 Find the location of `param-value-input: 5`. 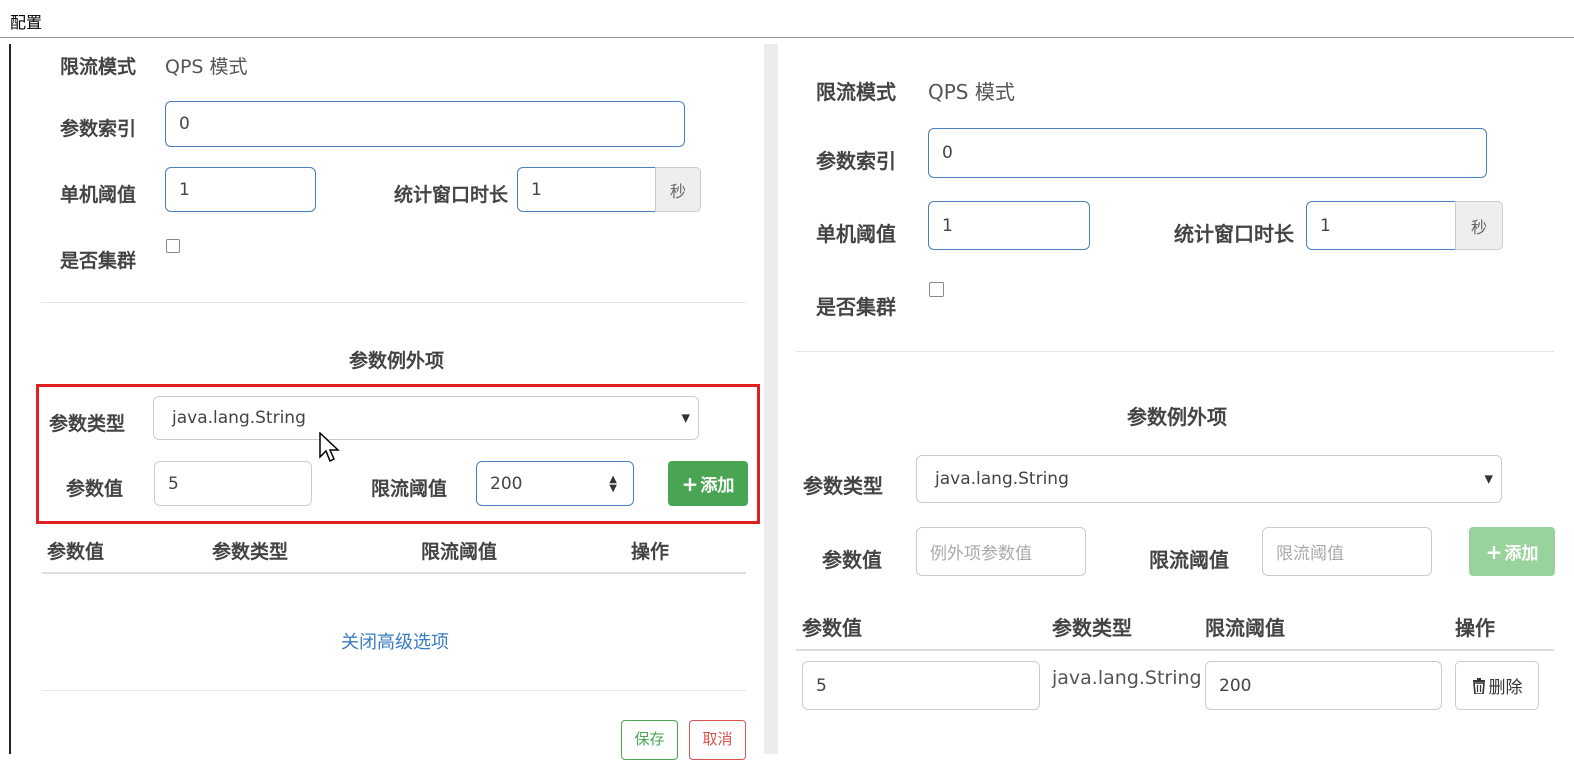

param-value-input: 5 is located at coordinates (233, 483).